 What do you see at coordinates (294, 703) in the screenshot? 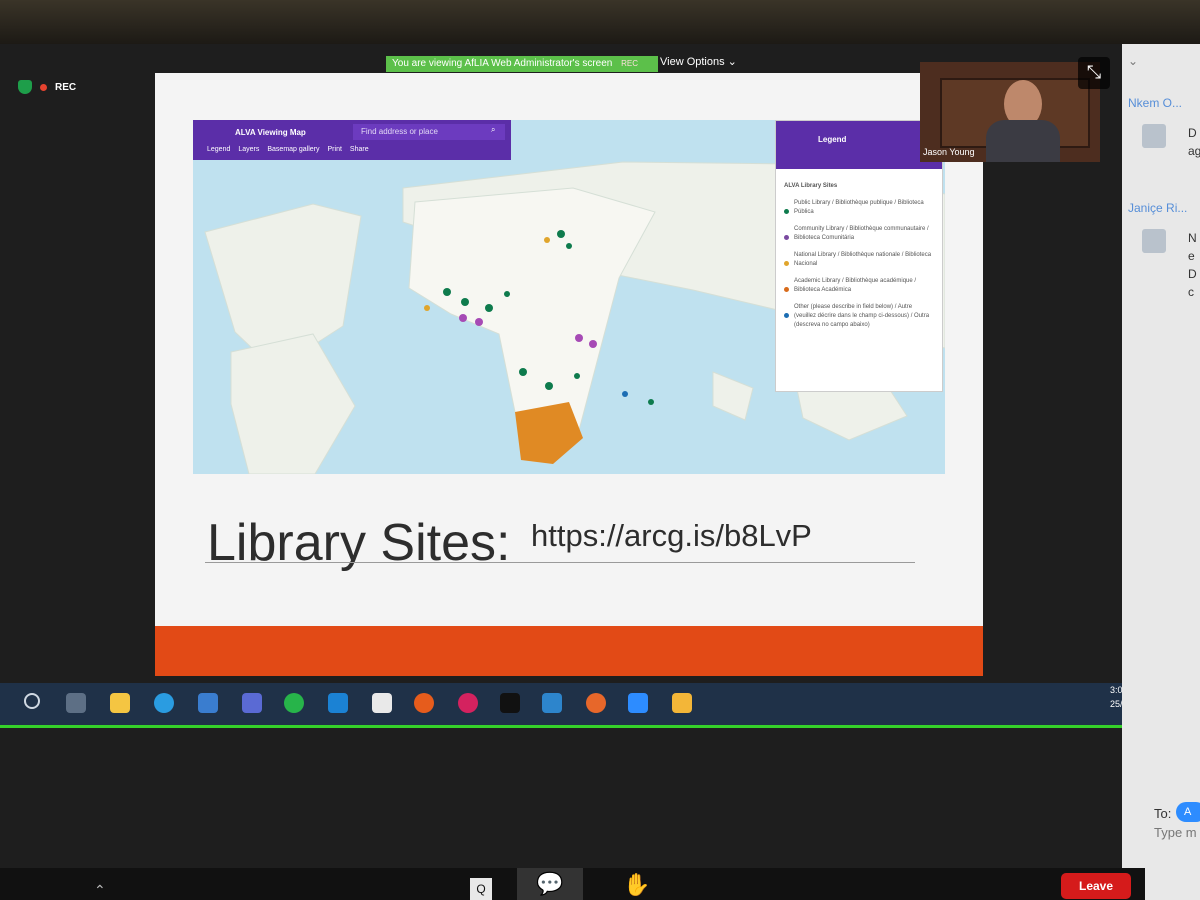
I see `whatsapp-icon` at bounding box center [294, 703].